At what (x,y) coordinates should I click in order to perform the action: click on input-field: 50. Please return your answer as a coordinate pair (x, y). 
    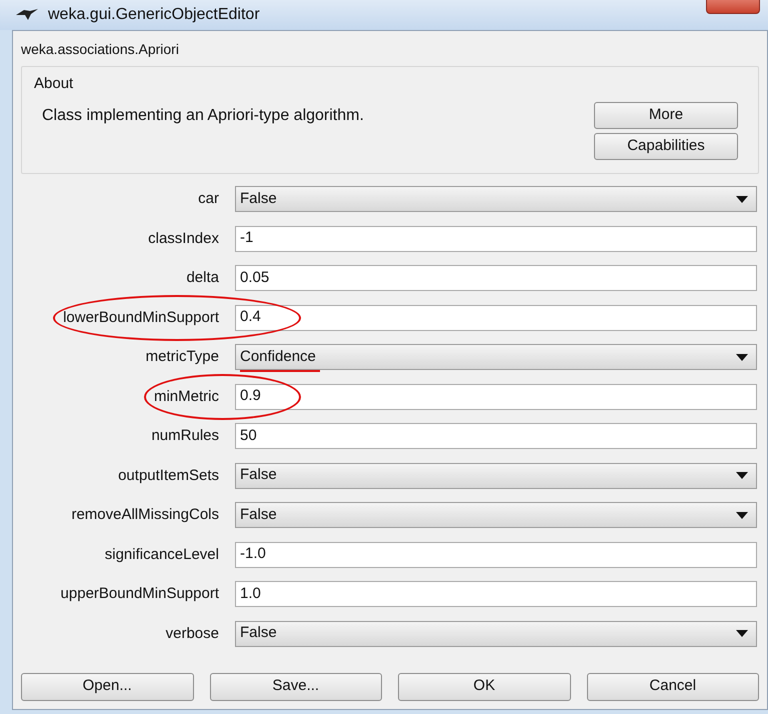
    Looking at the image, I should click on (496, 436).